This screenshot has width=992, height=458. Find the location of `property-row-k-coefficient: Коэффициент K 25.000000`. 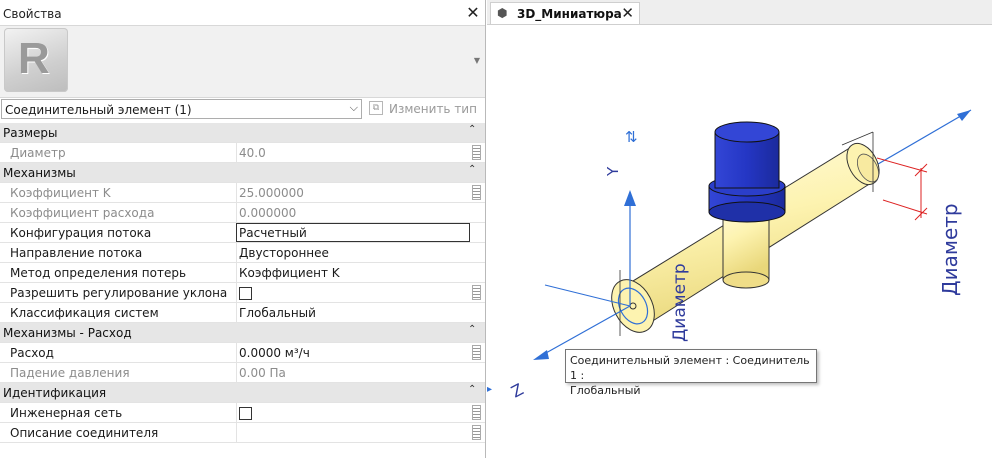

property-row-k-coefficient: Коэффициент K 25.000000 is located at coordinates (242, 193).